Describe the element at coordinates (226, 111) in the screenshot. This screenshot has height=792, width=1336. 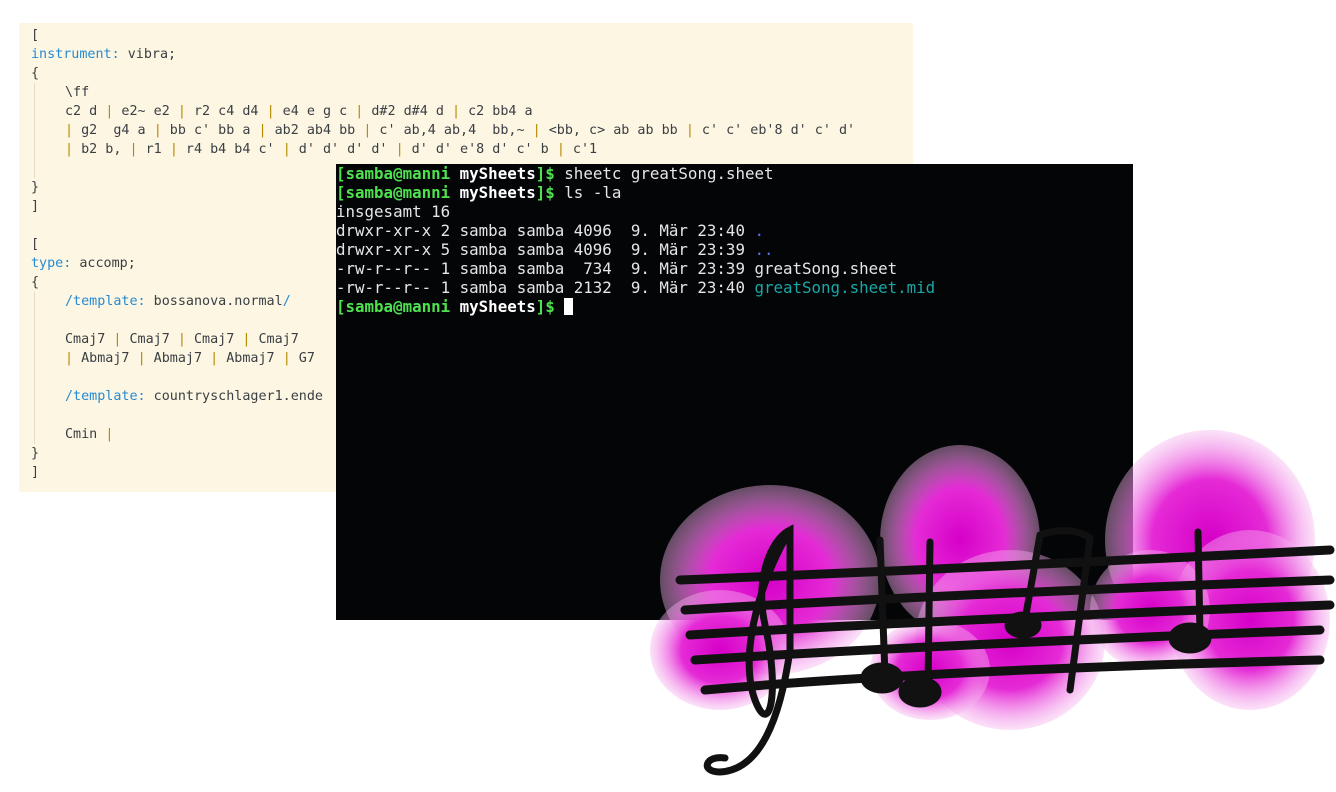
I see `bar-segment: r2 c4 d4` at that location.